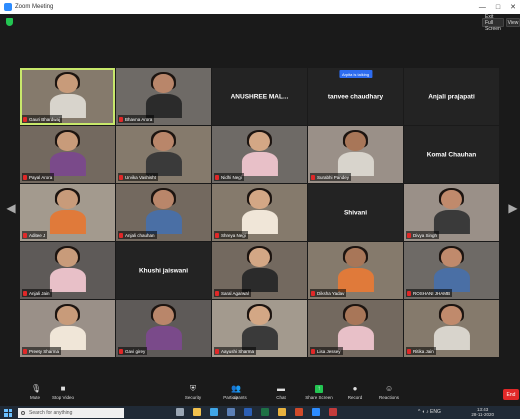 The image size is (520, 419). I want to click on excel-icon, so click(265, 412).